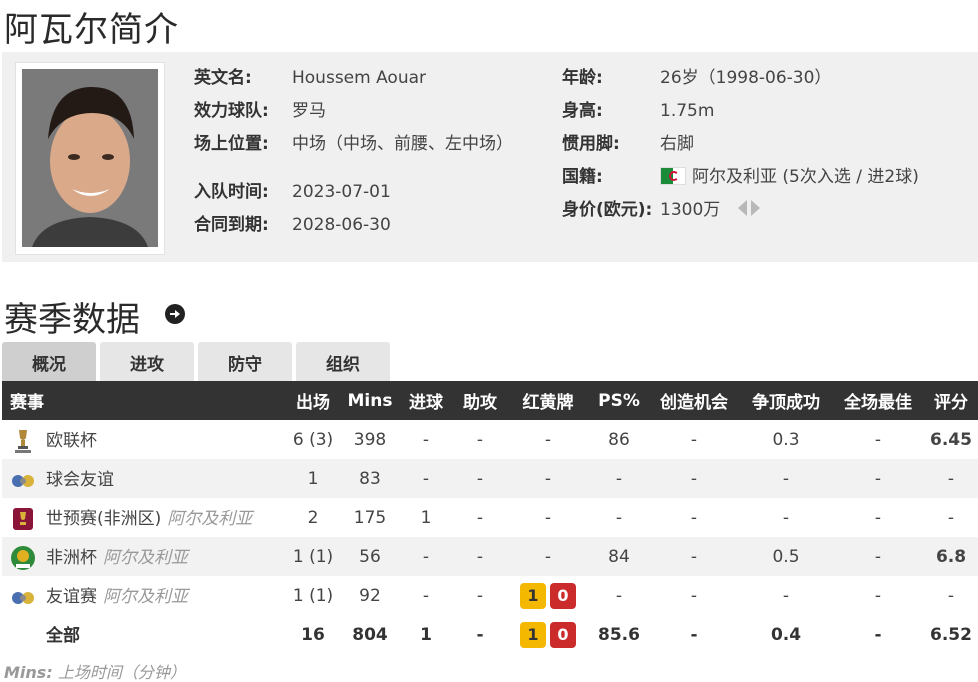 This screenshot has width=978, height=682. What do you see at coordinates (619, 400) in the screenshot?
I see `col-header-ps: PS%` at bounding box center [619, 400].